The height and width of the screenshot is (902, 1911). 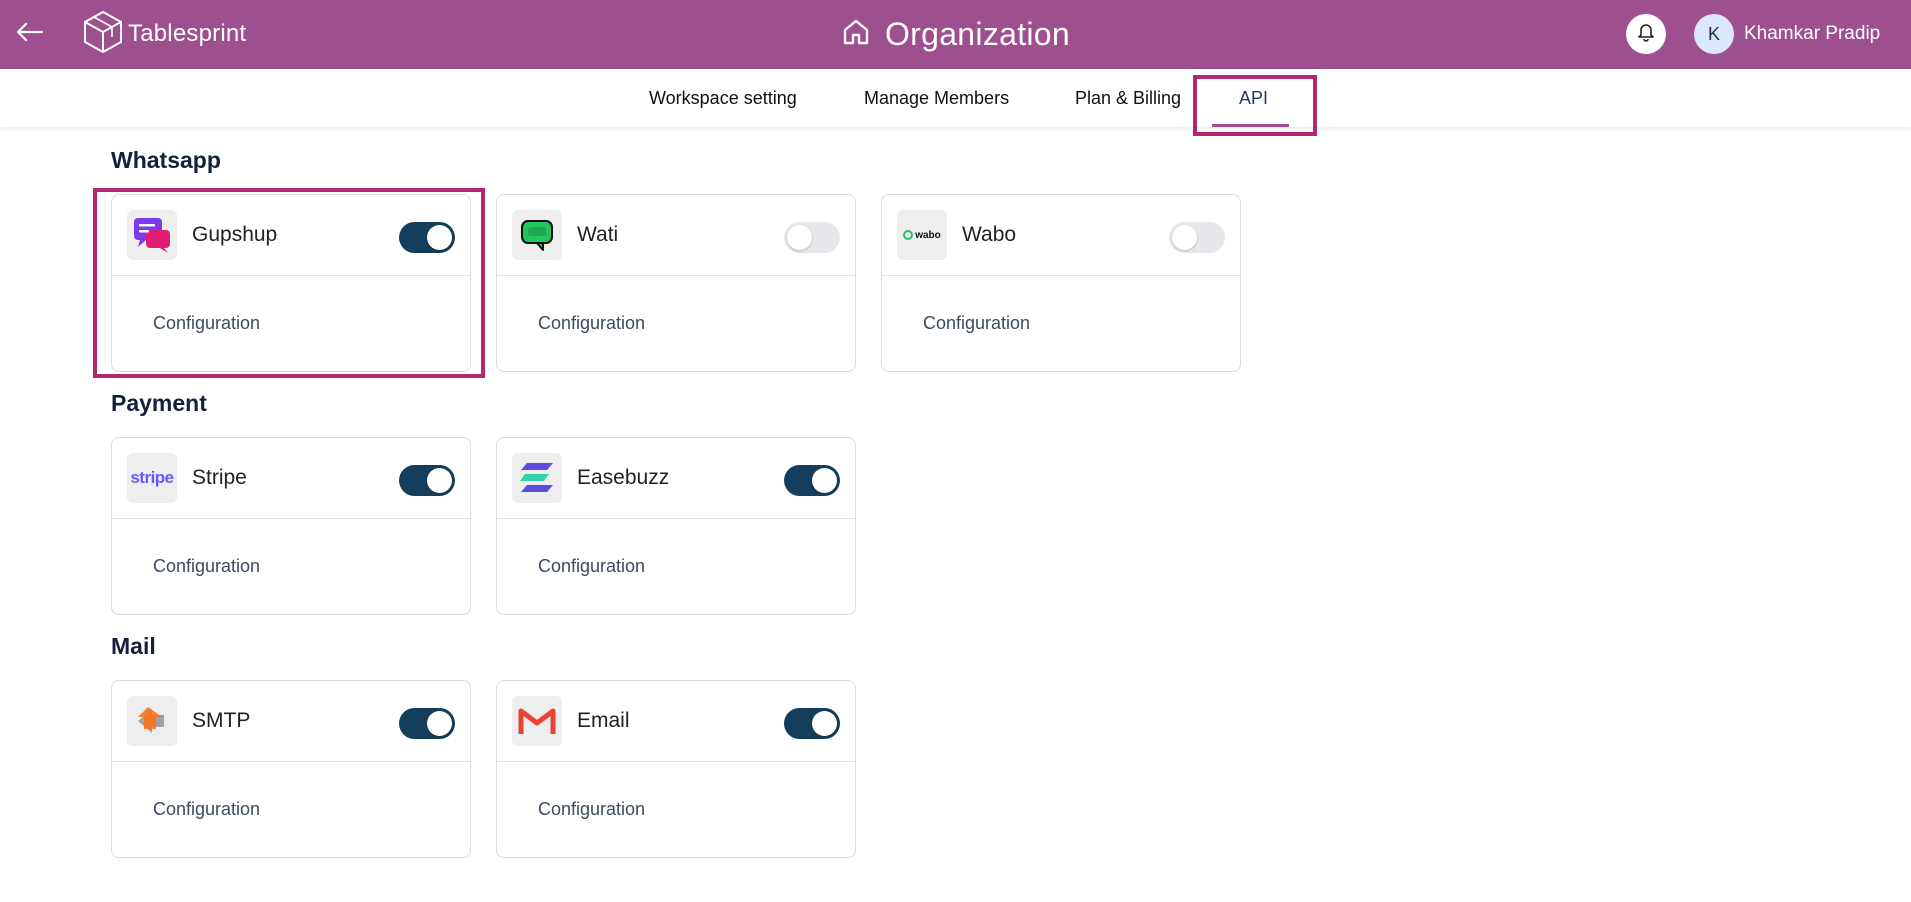 I want to click on section-title-whatsapp: Whatsapp, so click(x=166, y=160).